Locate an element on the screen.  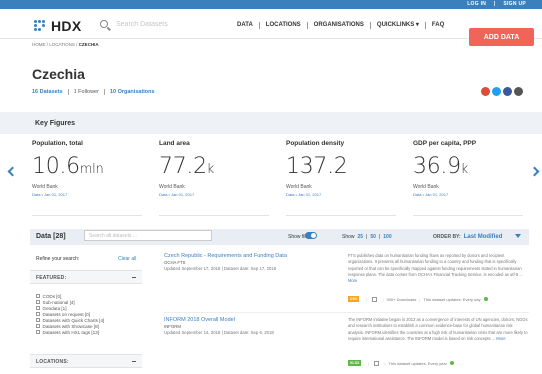
chevron-down-icon is located at coordinates (518, 236).